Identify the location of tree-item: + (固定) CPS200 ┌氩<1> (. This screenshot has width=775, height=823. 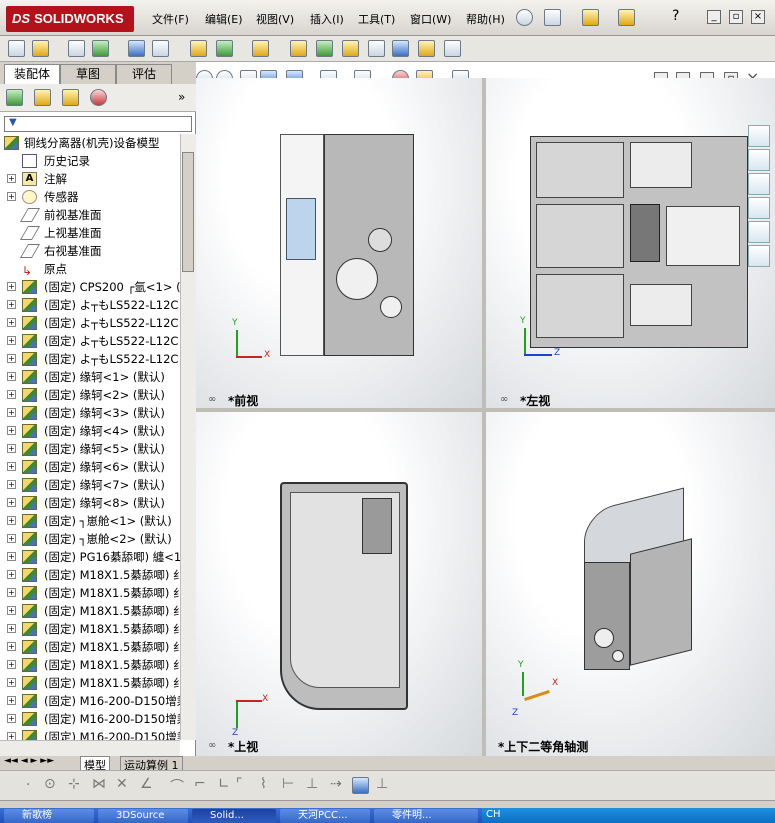
(90, 287).